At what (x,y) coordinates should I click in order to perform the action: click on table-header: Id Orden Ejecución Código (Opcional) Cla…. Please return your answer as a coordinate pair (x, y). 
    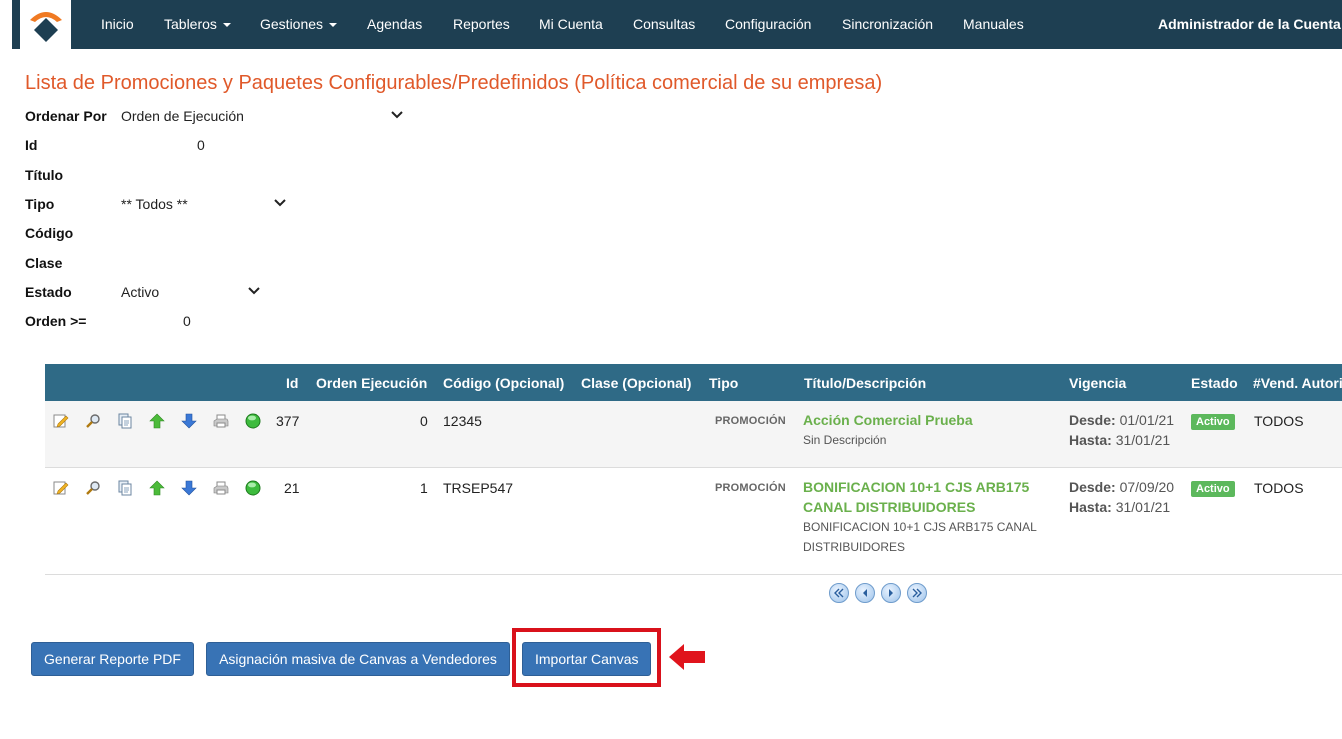
    Looking at the image, I should click on (693, 382).